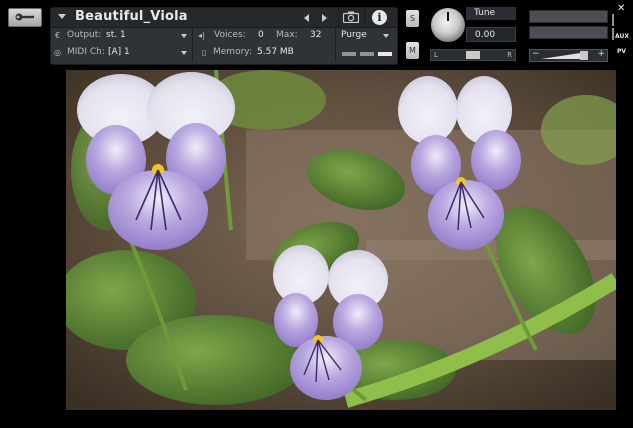  Describe the element at coordinates (184, 53) in the screenshot. I see `midi-dropdown-icon` at that location.